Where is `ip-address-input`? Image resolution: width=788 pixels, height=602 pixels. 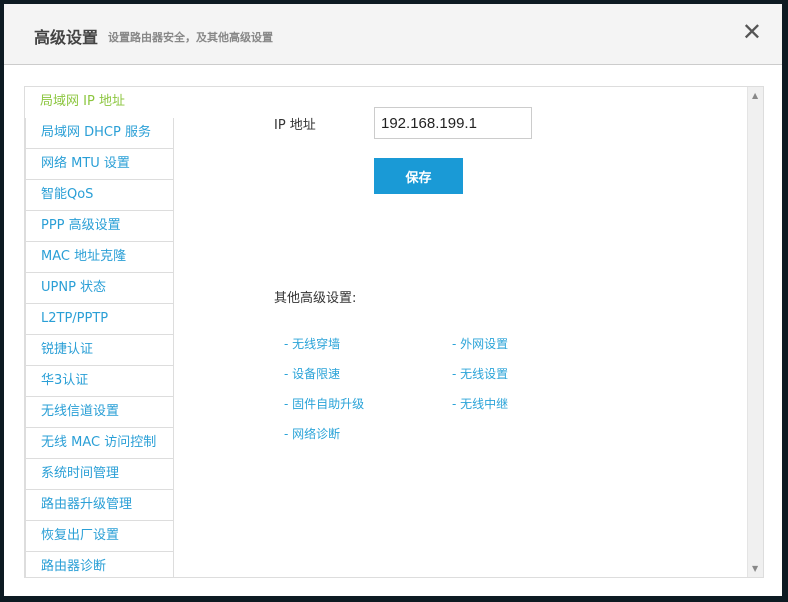 ip-address-input is located at coordinates (453, 123).